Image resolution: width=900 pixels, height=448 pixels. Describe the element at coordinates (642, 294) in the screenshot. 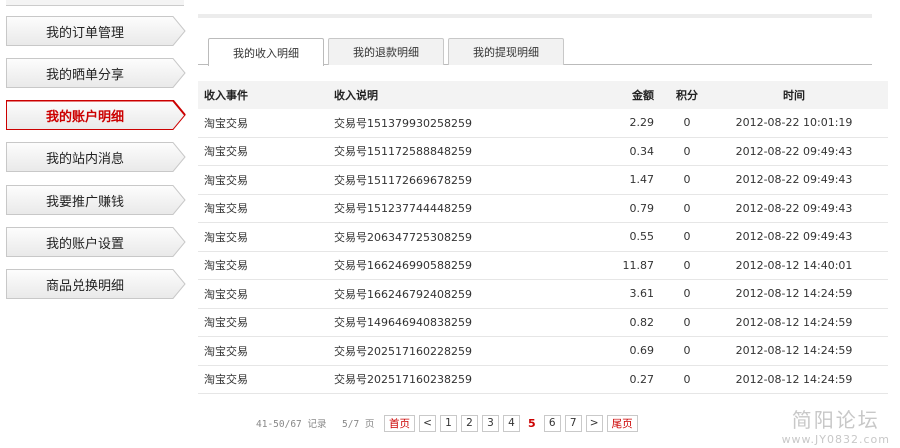

I see `cell-amount: 3.61` at that location.